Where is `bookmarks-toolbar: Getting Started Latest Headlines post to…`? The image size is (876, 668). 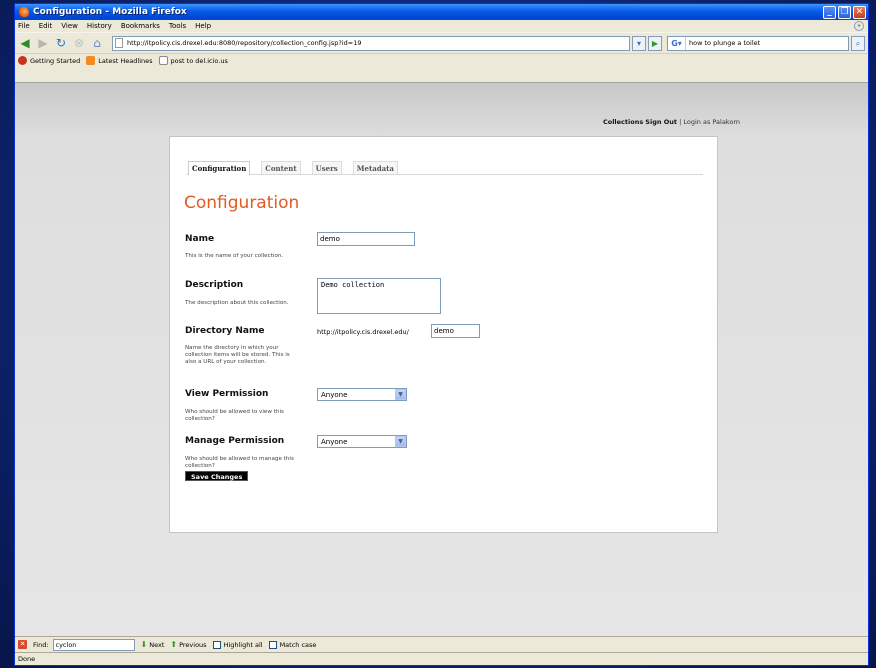
bookmarks-toolbar: Getting Started Latest Headlines post to… is located at coordinates (441, 60).